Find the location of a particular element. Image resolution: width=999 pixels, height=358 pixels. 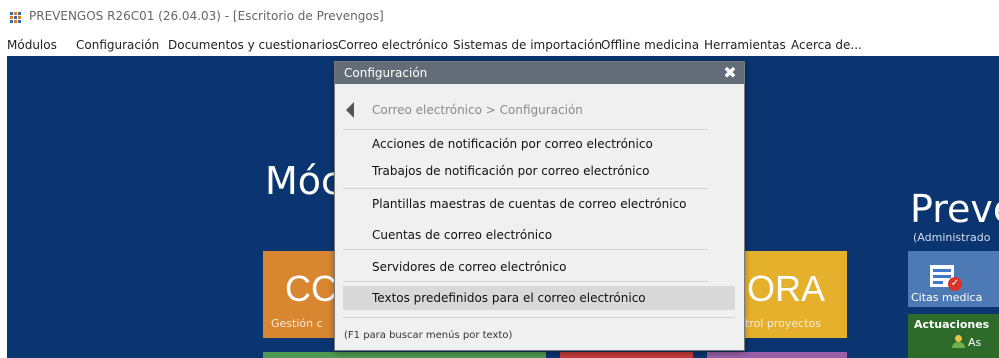

actuaciones-title: Actuaciones is located at coordinates (952, 324).